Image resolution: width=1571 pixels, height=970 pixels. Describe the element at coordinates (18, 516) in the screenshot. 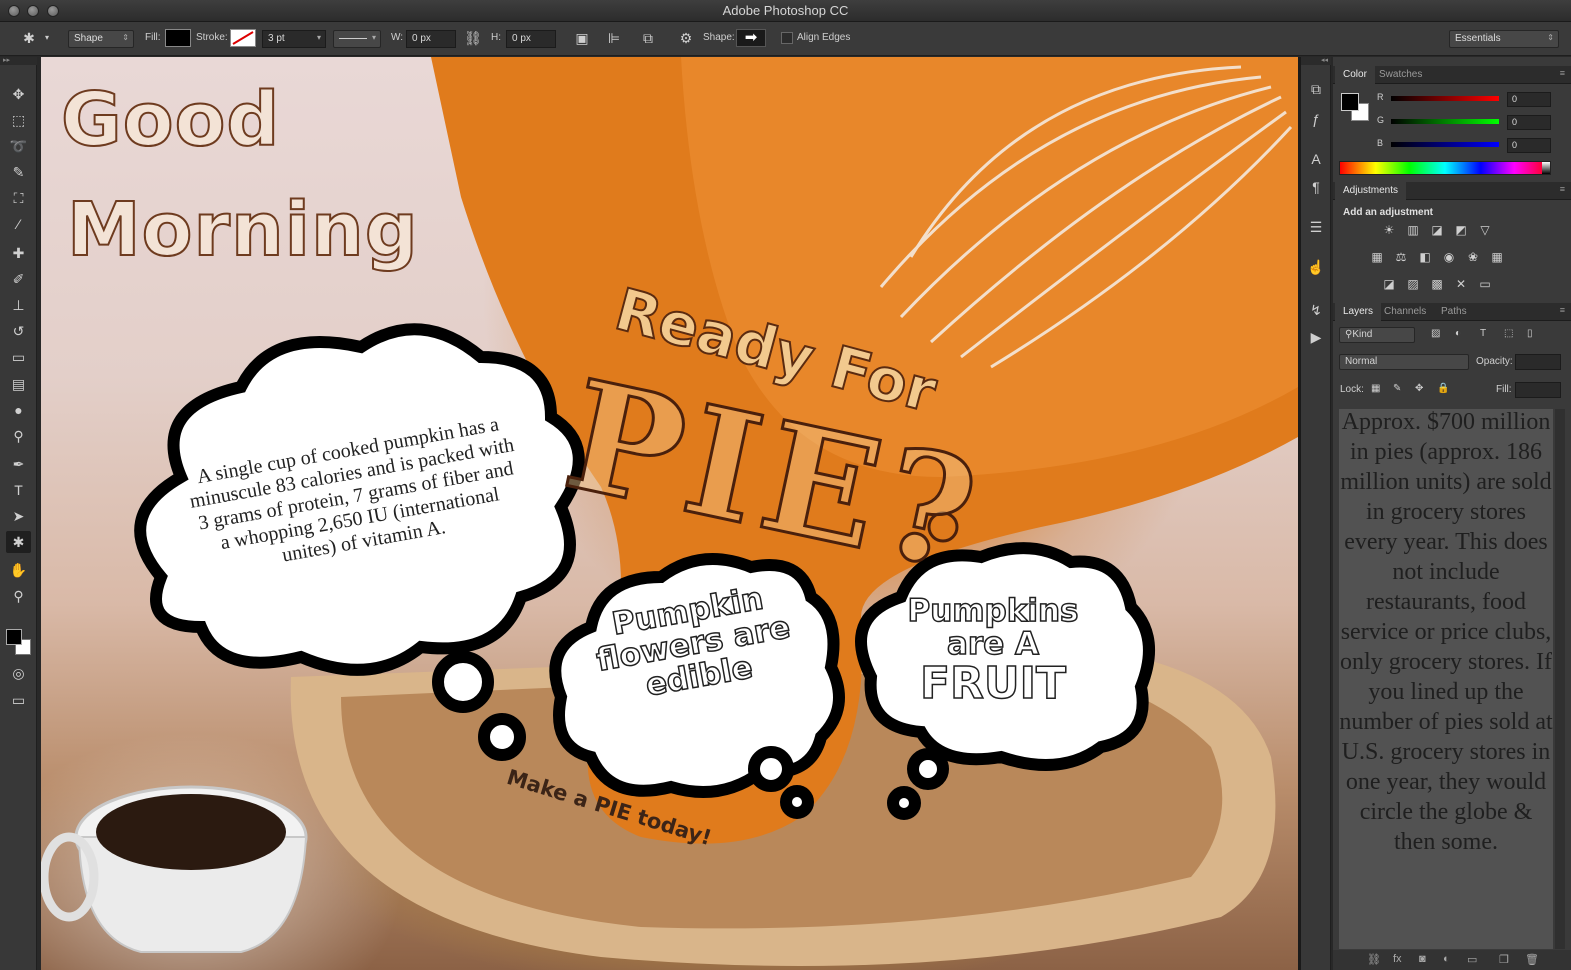

I see `path-selection-tool-icon: ➤` at that location.